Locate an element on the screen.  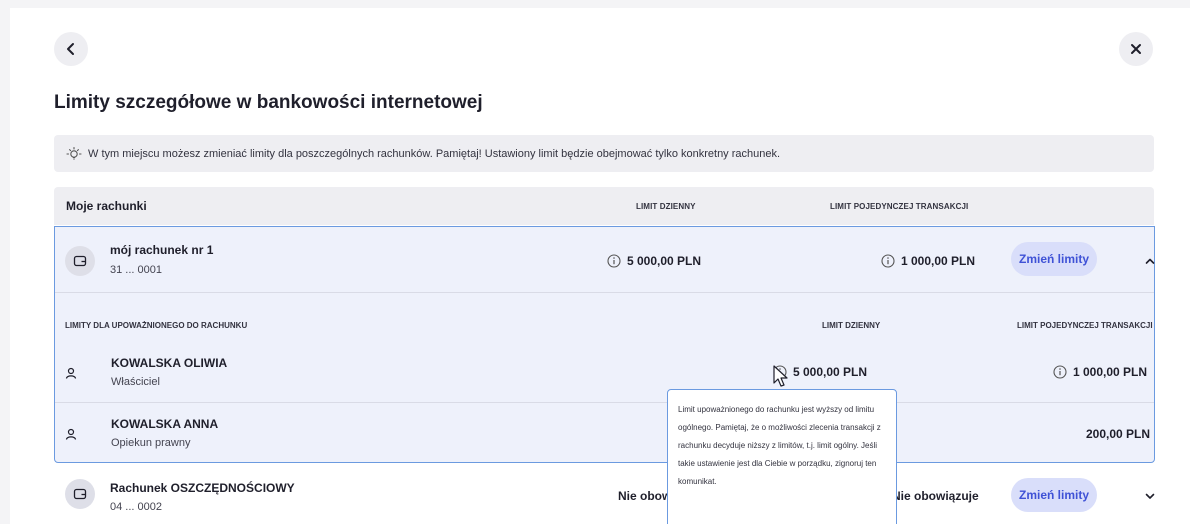
authorized-col-single: LIMIT POJEDYNCZEJ TRANSAKCJI is located at coordinates (1085, 325).